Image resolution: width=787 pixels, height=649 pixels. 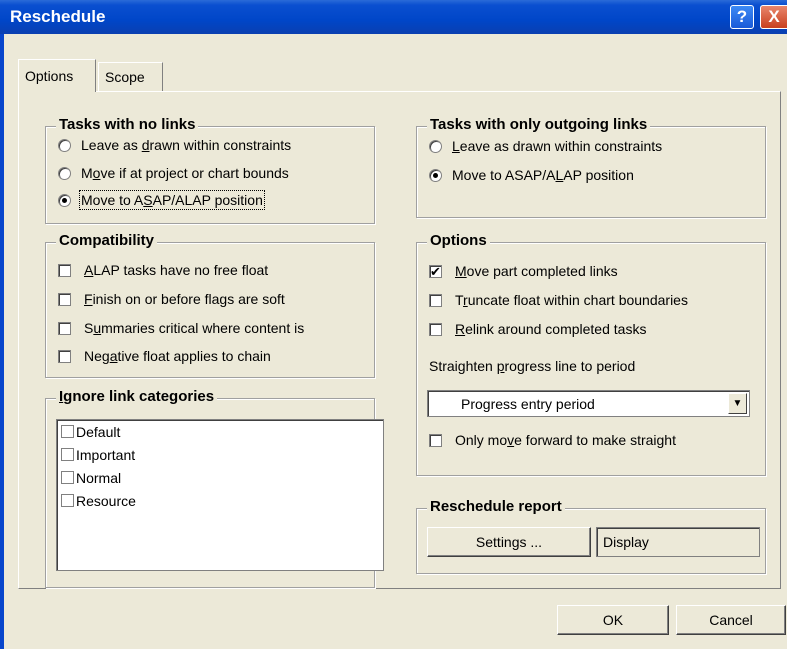 I want to click on link-categories-list: Default Important Normal Resource, so click(x=220, y=495).